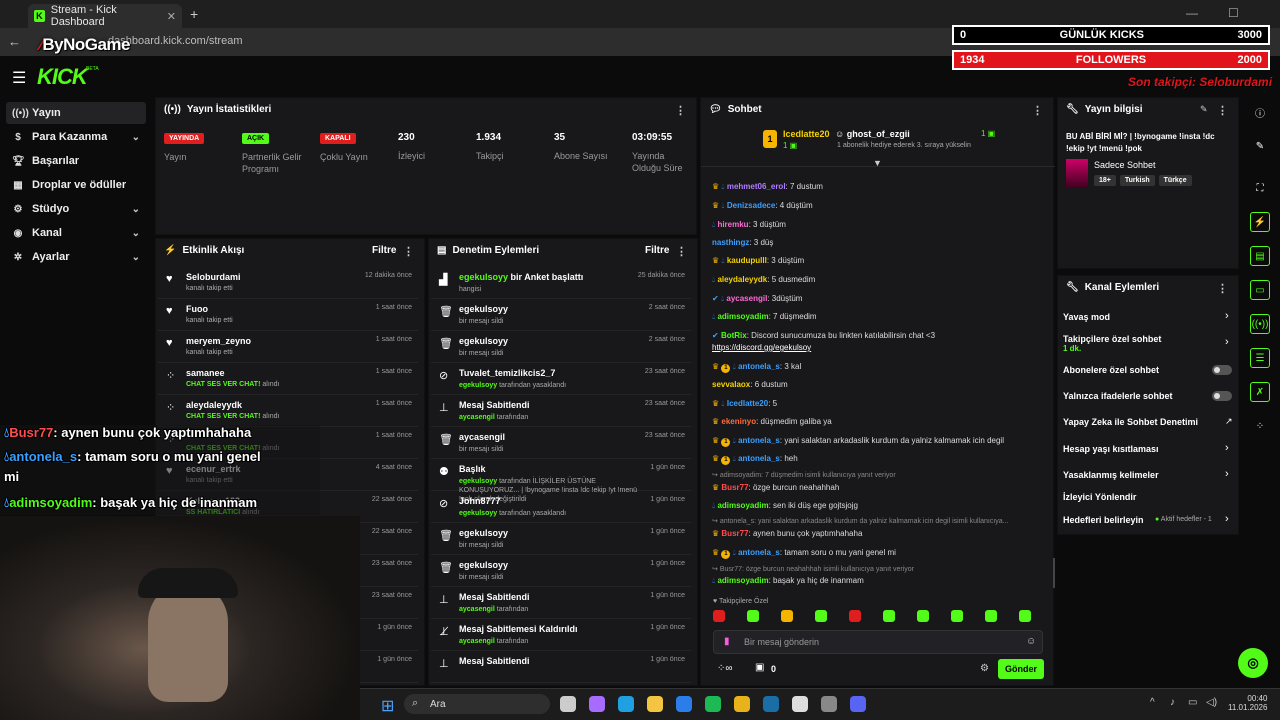  I want to click on activity-user: Fuoo, so click(197, 309).